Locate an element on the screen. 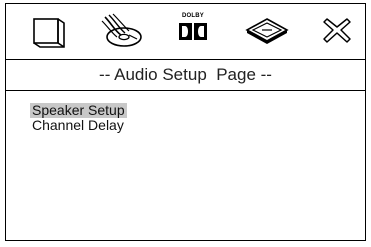 The width and height of the screenshot is (371, 247). page-title-bar: -- Audio Setup Page -- is located at coordinates (185, 75).